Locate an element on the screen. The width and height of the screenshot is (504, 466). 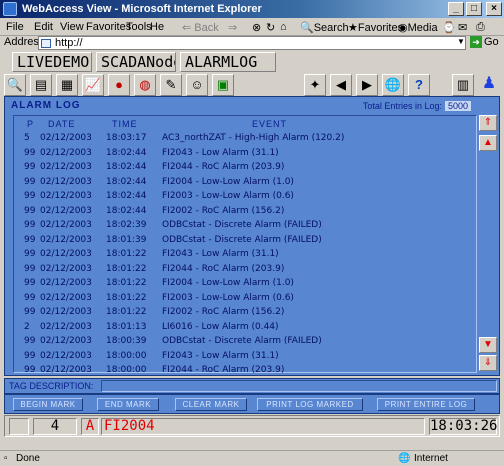
begin-mark-button: BEGIN MARK is located at coordinates (48, 404).